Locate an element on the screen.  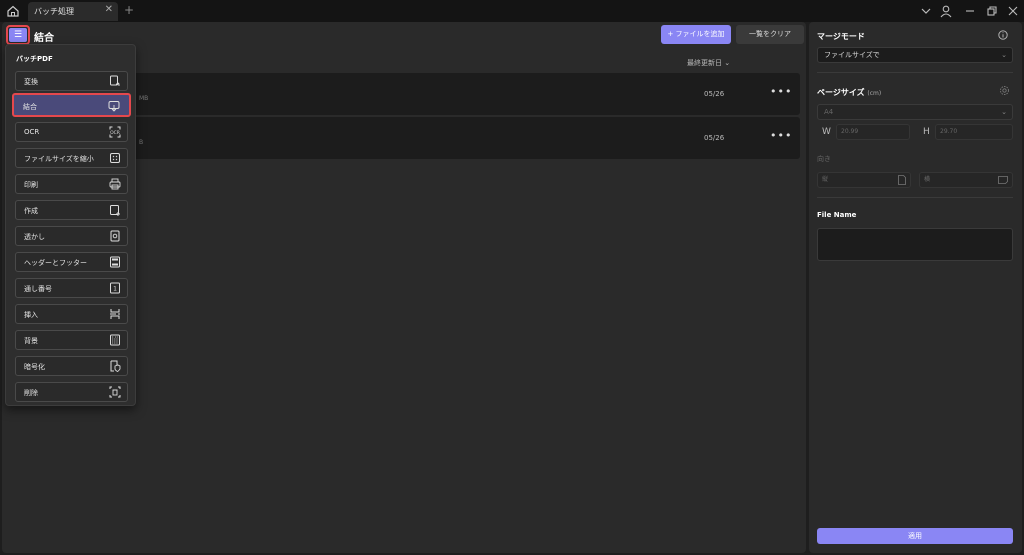
menu-item-merge: 結合 is located at coordinates (71, 105).